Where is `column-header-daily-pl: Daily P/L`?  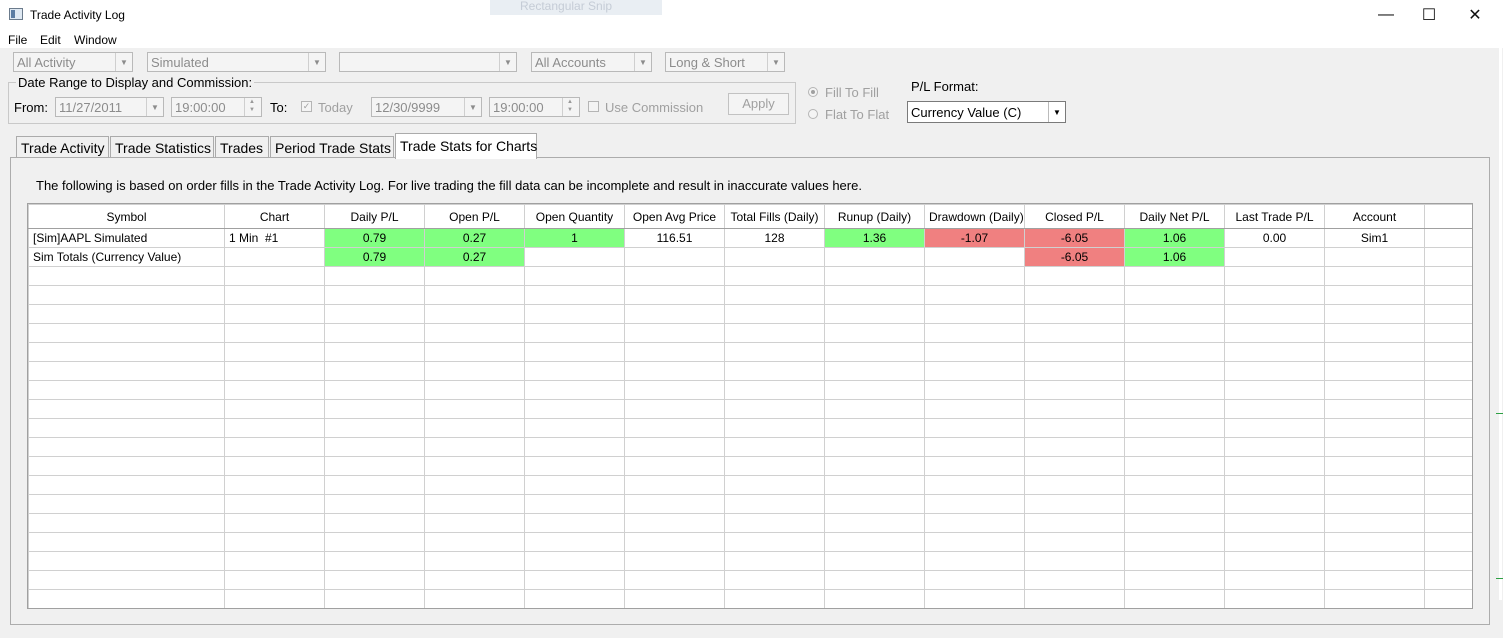
column-header-daily-pl: Daily P/L is located at coordinates (374, 216).